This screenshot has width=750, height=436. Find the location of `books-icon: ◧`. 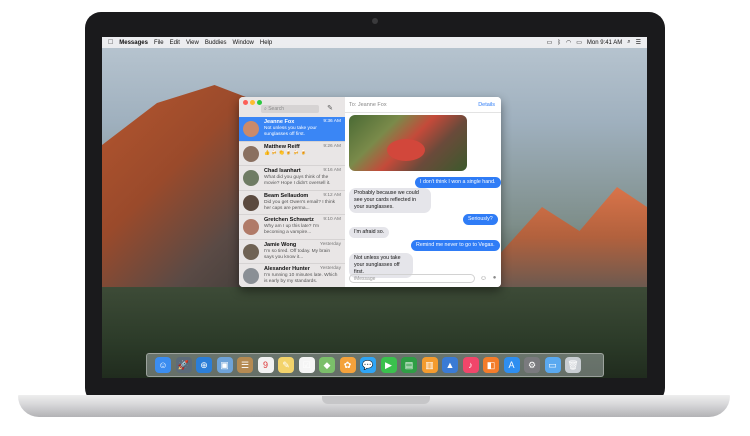

books-icon: ◧ is located at coordinates (491, 365).